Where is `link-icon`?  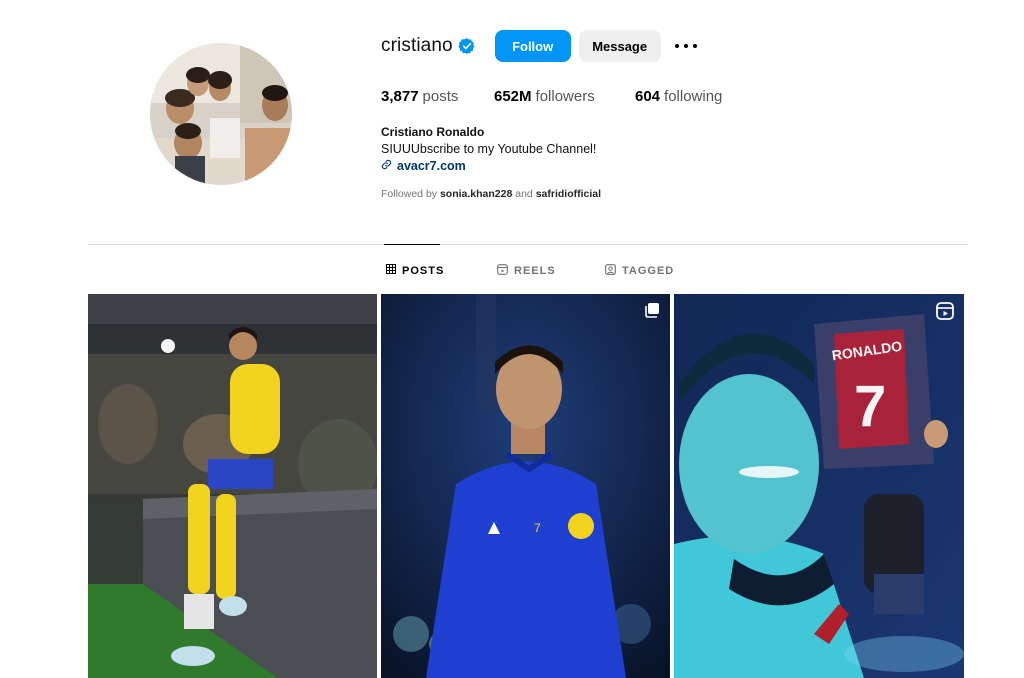 link-icon is located at coordinates (386, 166).